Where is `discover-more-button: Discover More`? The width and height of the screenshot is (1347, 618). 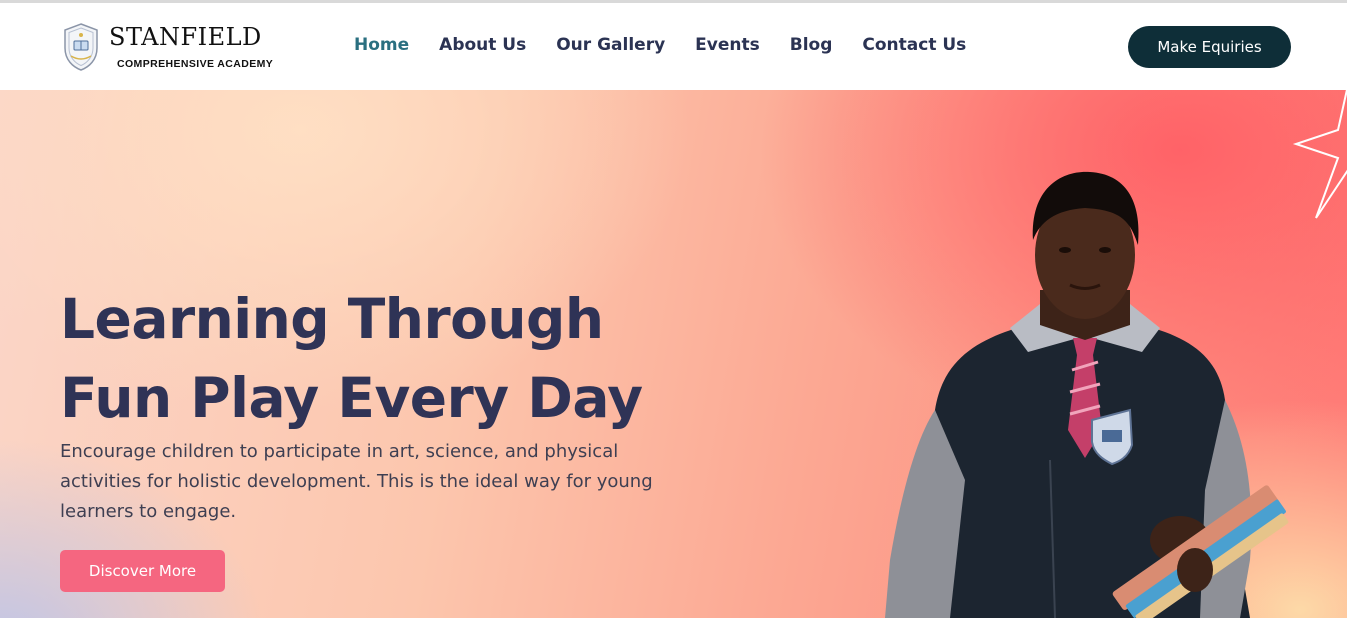 discover-more-button: Discover More is located at coordinates (142, 571).